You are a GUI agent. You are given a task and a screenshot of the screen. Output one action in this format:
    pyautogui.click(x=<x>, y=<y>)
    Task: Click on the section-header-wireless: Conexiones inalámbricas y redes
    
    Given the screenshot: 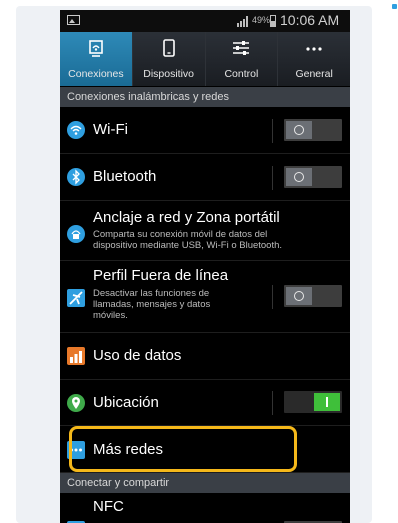 What is the action you would take?
    pyautogui.click(x=205, y=97)
    